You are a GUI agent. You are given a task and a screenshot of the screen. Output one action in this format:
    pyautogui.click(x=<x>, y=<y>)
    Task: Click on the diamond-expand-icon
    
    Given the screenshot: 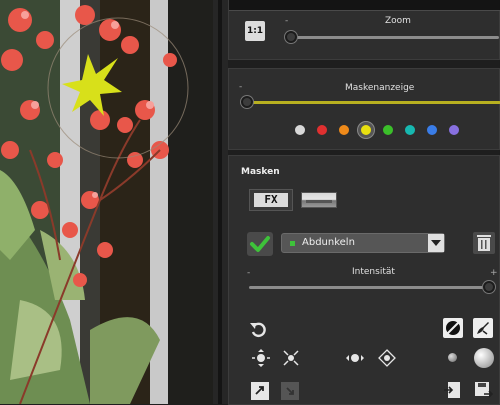 What is the action you would take?
    pyautogui.click(x=387, y=358)
    